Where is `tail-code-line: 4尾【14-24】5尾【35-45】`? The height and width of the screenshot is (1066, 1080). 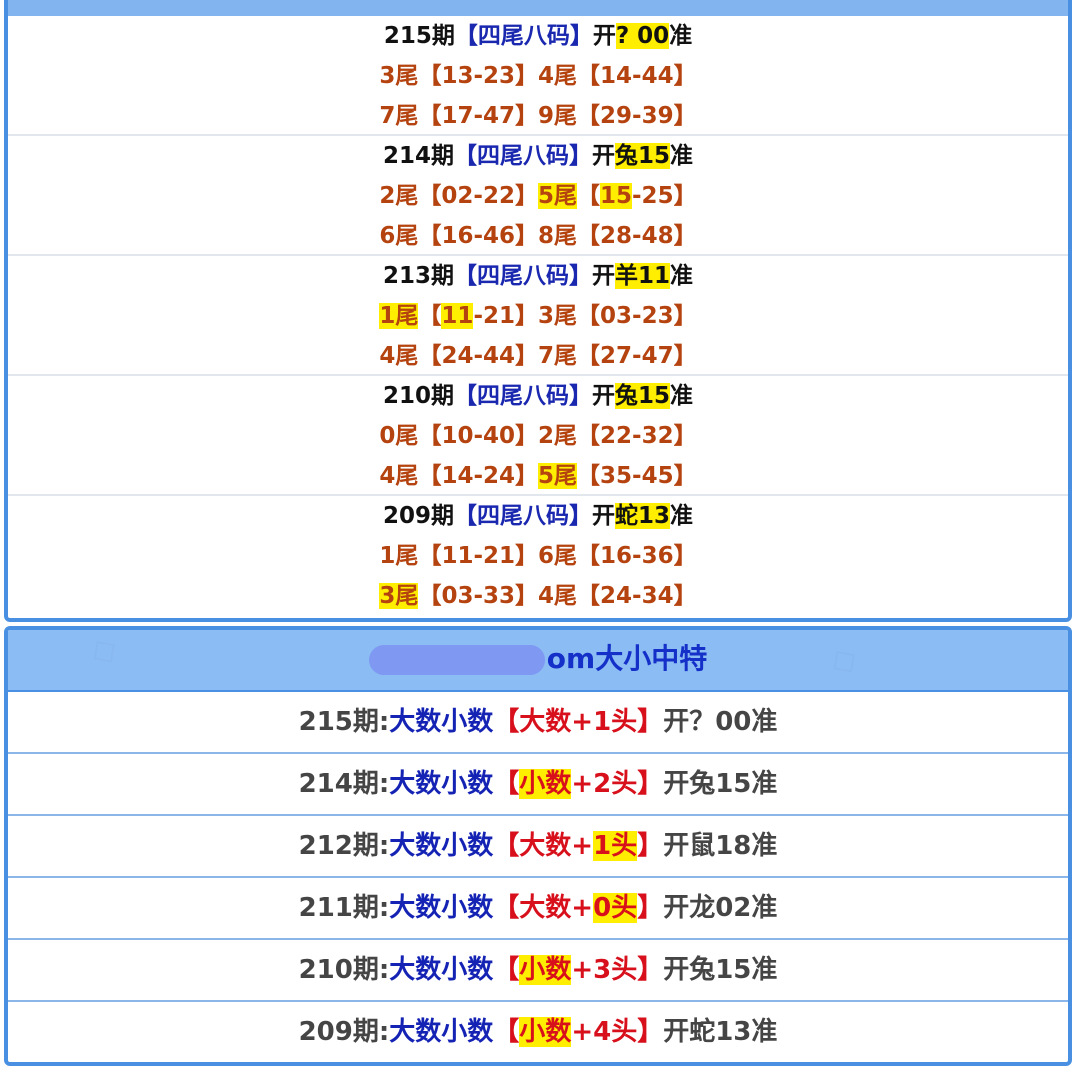
tail-code-line: 4尾【14-24】5尾【35-45】 is located at coordinates (538, 476).